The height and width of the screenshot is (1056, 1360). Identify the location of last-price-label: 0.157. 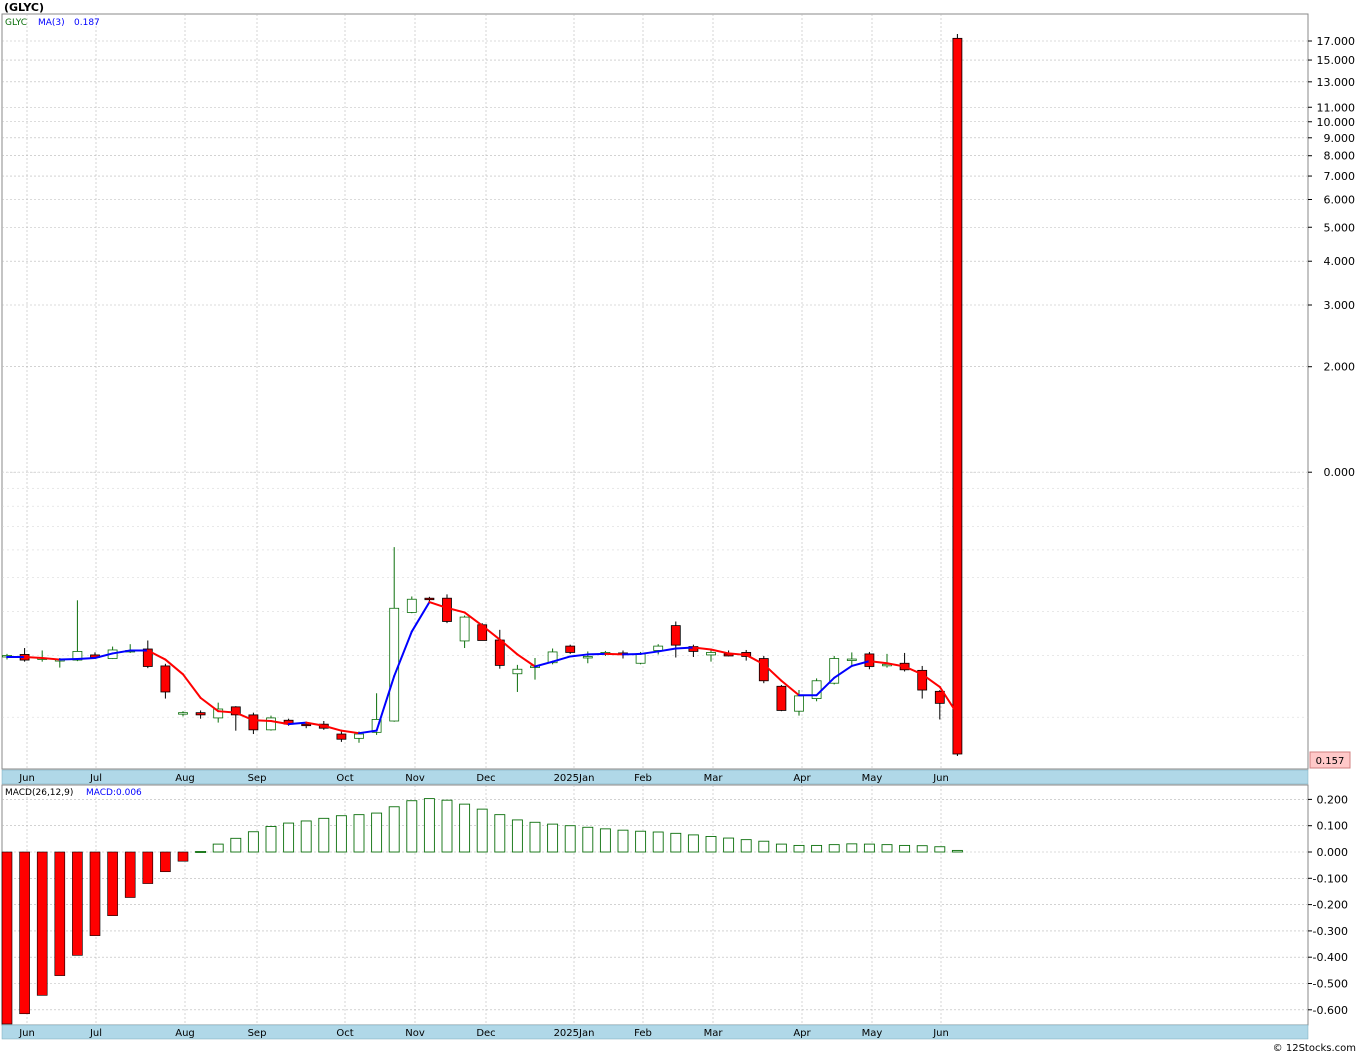
(1330, 761).